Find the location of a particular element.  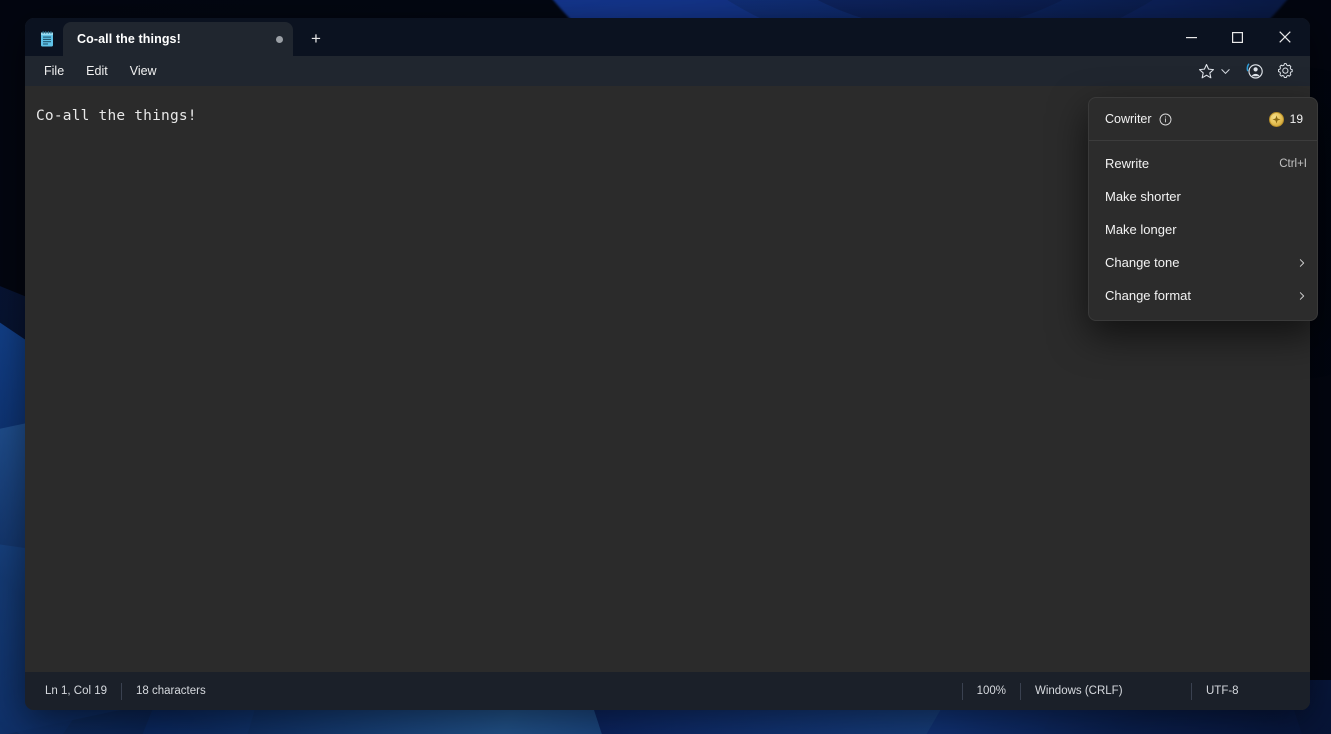

cowriter-item-accelerator: Ctrl+I is located at coordinates (1293, 163).